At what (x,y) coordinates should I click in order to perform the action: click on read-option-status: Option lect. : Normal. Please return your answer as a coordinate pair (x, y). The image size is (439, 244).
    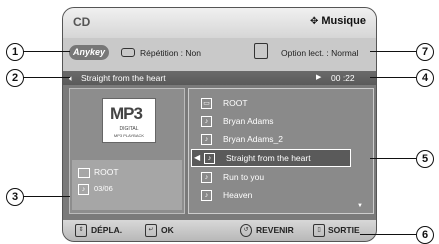
    Looking at the image, I should click on (319, 53).